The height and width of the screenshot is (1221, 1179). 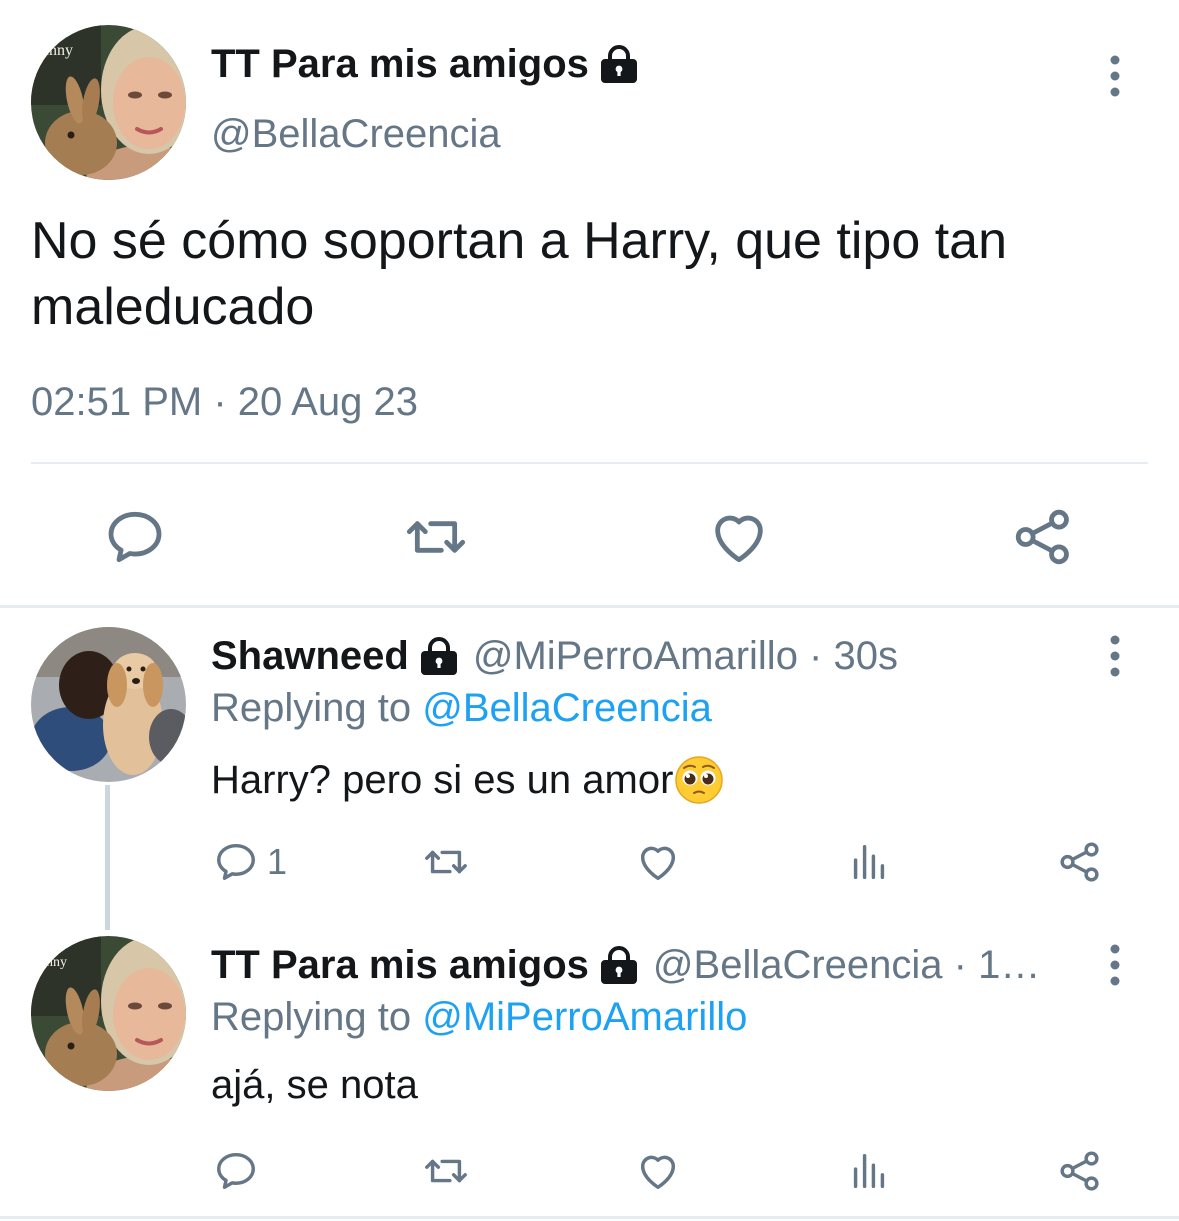 I want to click on display-name-text: TT Para mis amigos, so click(x=400, y=64).